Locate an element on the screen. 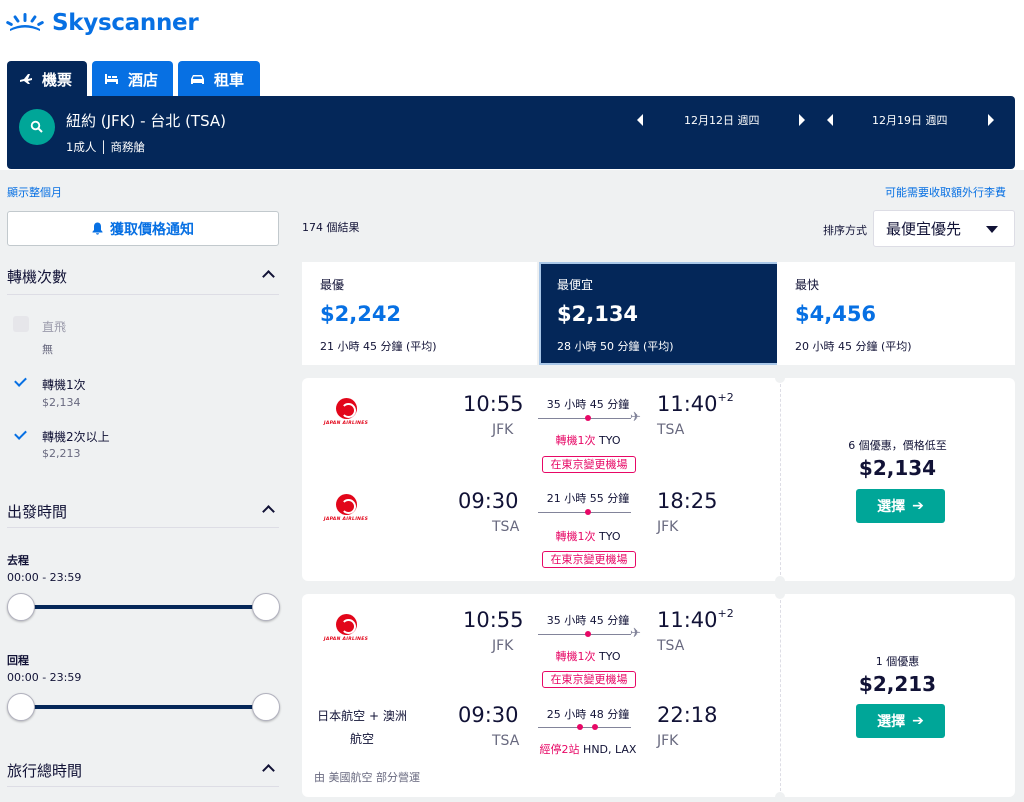  outbound-max-thumb is located at coordinates (266, 607).